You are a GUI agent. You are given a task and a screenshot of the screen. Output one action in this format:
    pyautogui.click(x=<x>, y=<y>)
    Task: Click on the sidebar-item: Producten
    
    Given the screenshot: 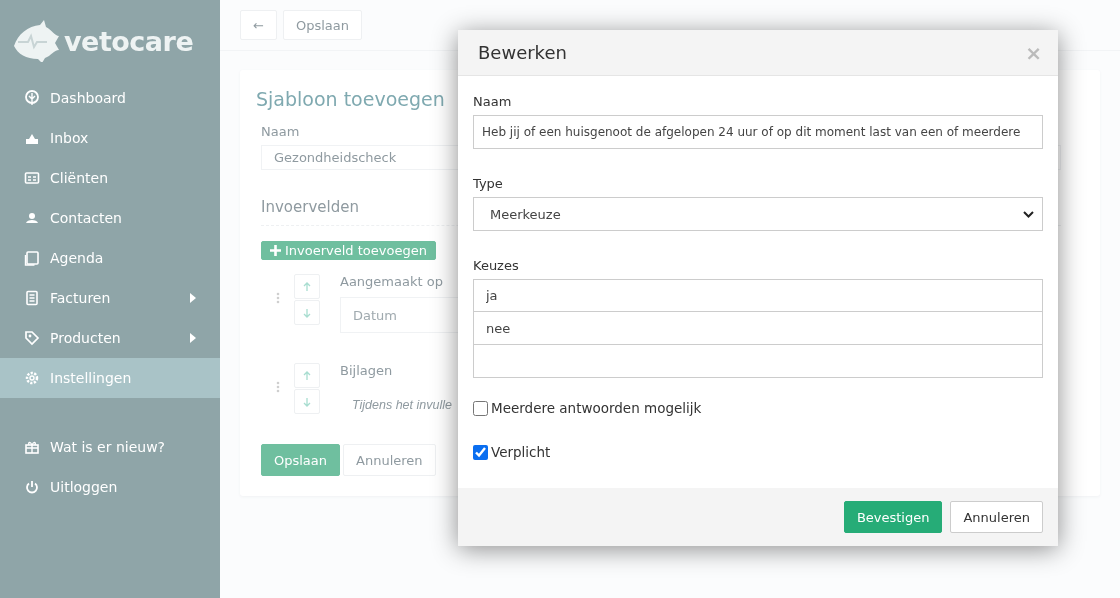 What is the action you would take?
    pyautogui.click(x=110, y=338)
    